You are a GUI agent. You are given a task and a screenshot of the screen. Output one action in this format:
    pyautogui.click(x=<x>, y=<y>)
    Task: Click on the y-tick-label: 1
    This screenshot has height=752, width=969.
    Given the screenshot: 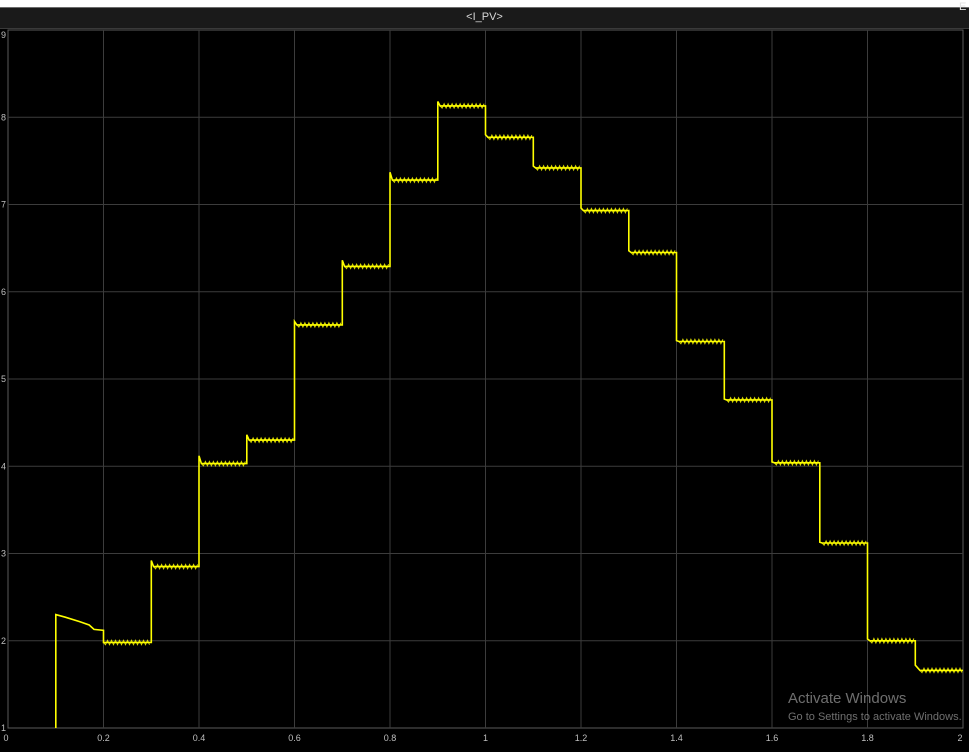 What is the action you would take?
    pyautogui.click(x=3, y=728)
    